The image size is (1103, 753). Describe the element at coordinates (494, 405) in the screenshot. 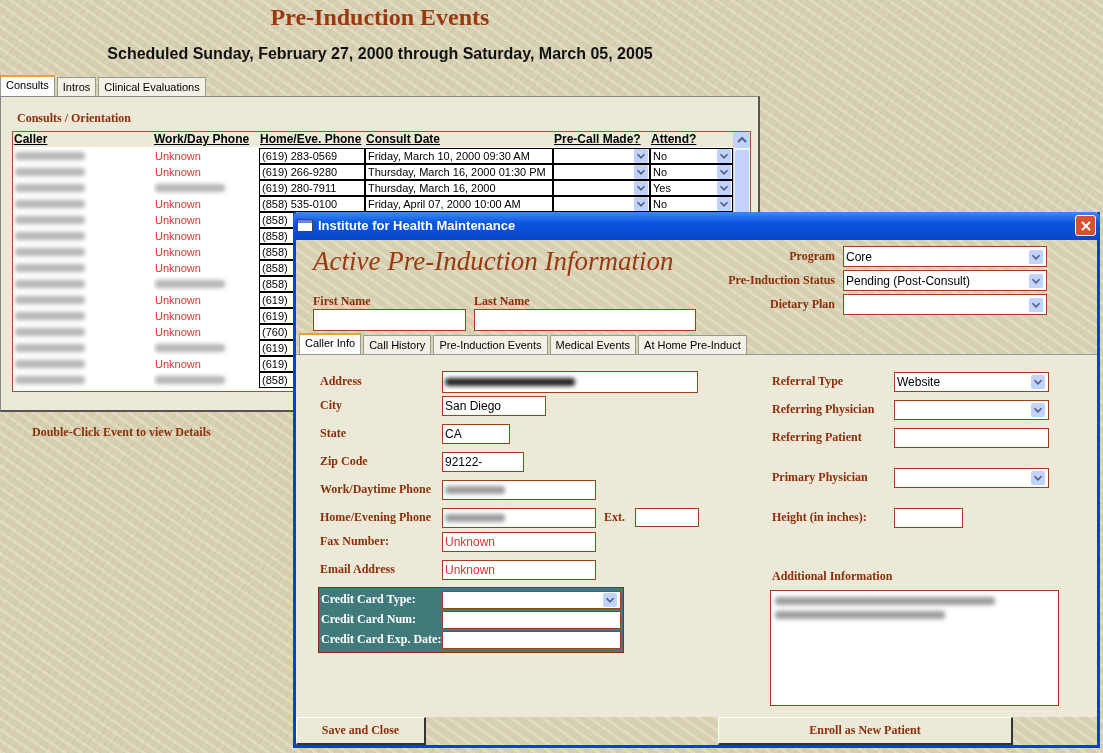

I see `input-field: San Diego` at that location.